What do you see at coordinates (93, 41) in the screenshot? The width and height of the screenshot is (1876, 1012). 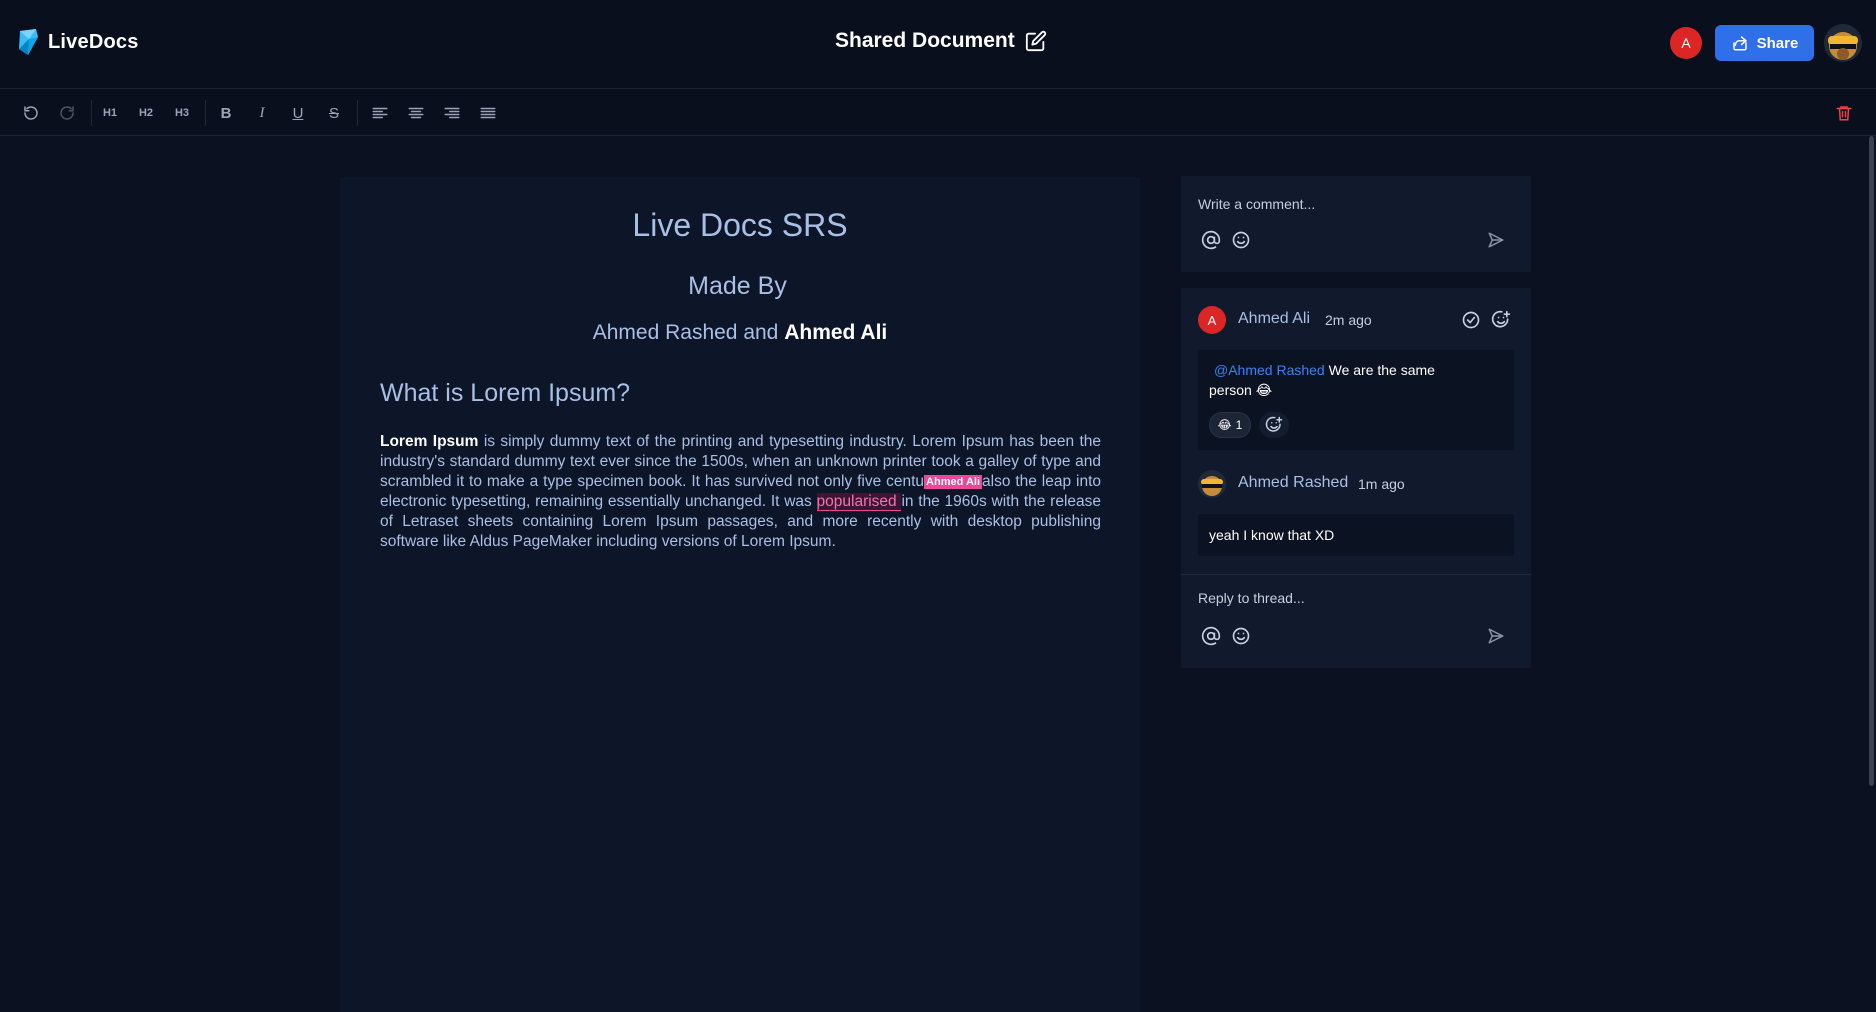 I see `app-name: LiveDocs` at bounding box center [93, 41].